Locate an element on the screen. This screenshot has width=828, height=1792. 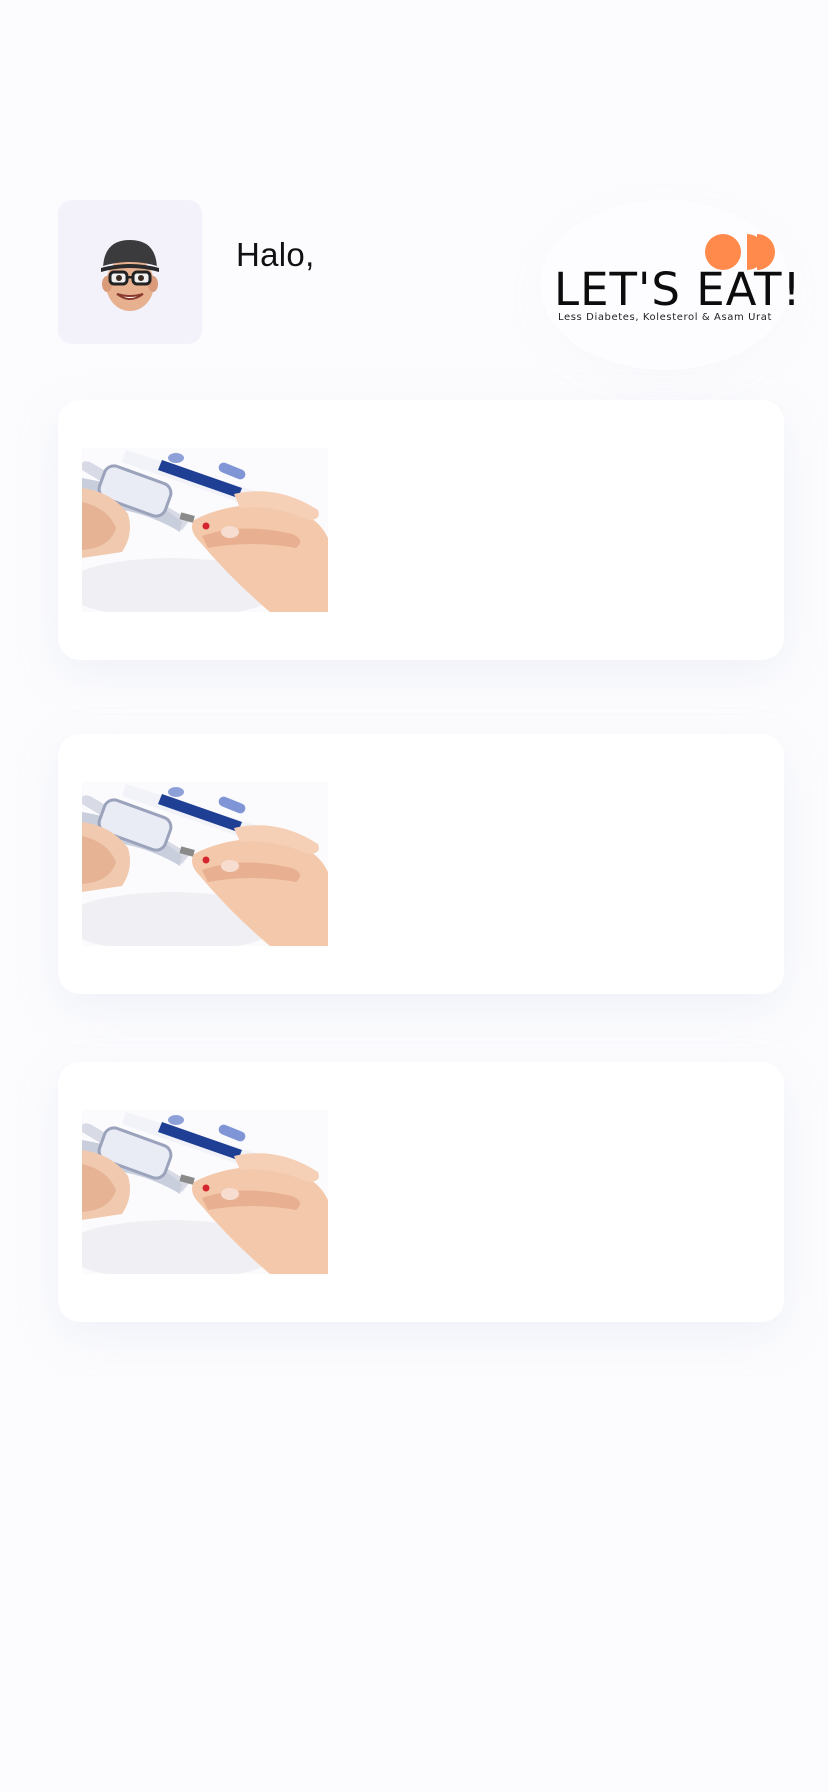
profile-avatar is located at coordinates (130, 272).